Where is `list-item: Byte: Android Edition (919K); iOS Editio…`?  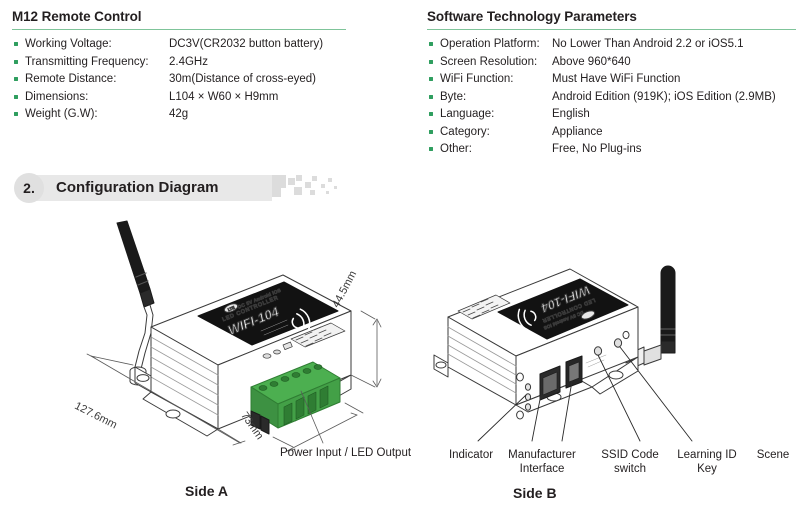
list-item: Byte: Android Edition (919K); iOS Editio… is located at coordinates (611, 97).